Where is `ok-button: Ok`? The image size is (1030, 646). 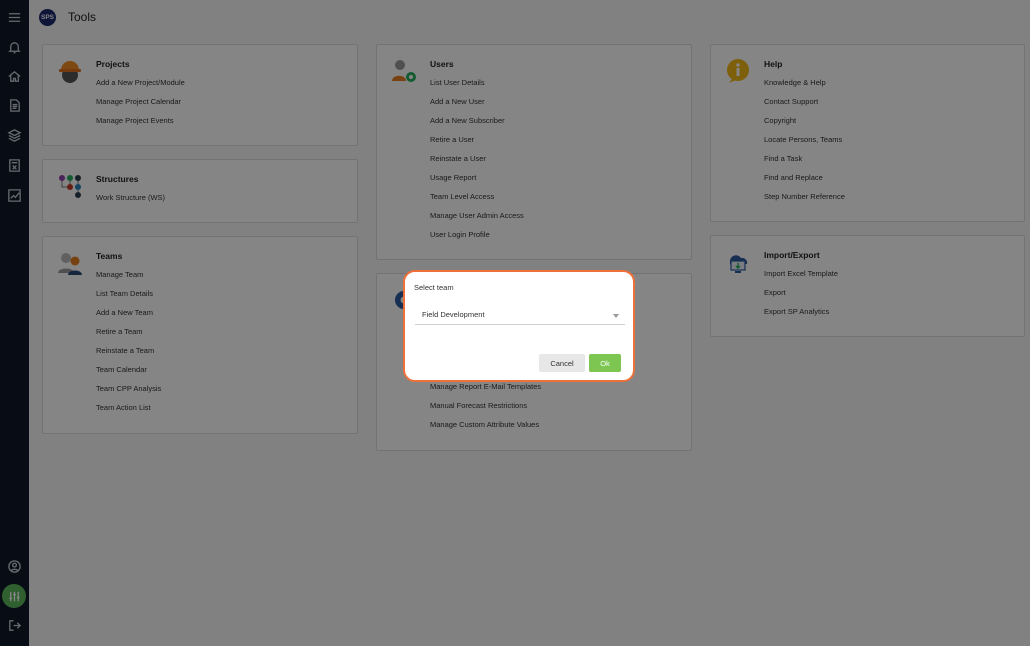 ok-button: Ok is located at coordinates (605, 363).